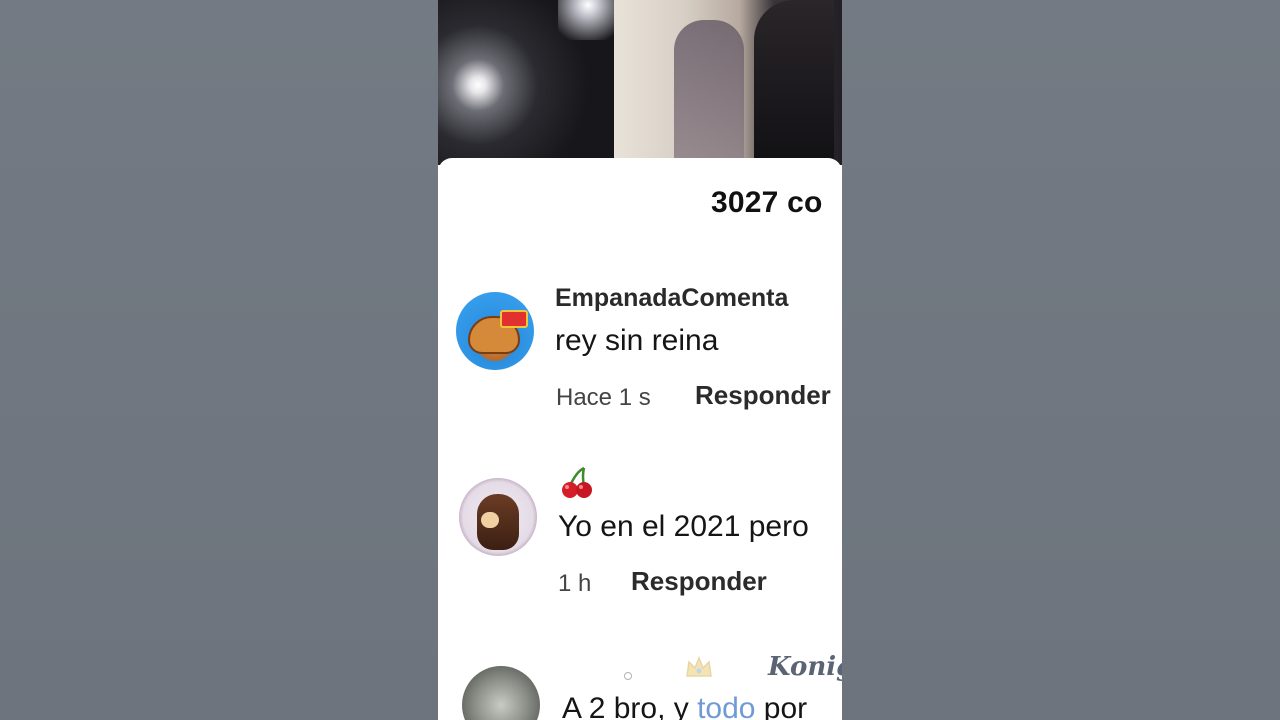 This screenshot has width=1280, height=720. I want to click on dot-icon, so click(628, 676).